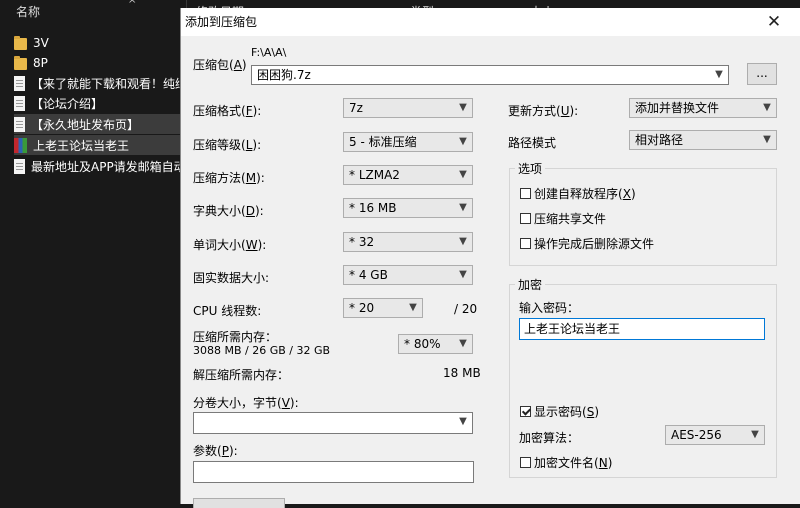  I want to click on password-input: 上老王论坛当老王, so click(642, 329).